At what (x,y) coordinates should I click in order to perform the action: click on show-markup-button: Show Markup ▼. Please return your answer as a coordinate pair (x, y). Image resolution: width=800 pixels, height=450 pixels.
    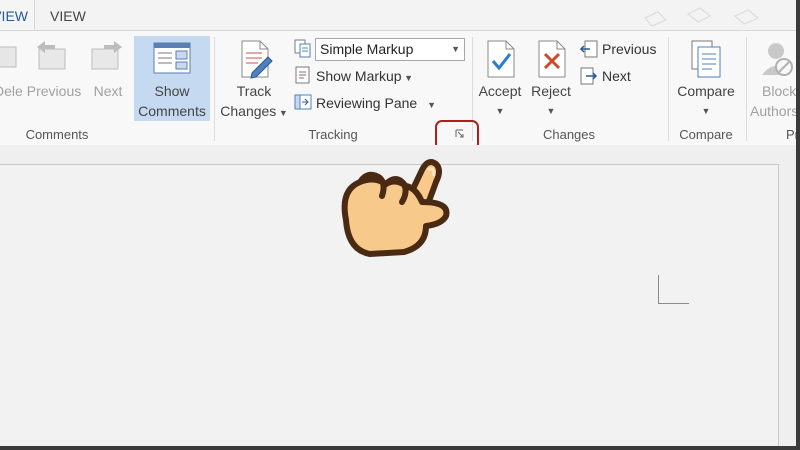
    Looking at the image, I should click on (364, 76).